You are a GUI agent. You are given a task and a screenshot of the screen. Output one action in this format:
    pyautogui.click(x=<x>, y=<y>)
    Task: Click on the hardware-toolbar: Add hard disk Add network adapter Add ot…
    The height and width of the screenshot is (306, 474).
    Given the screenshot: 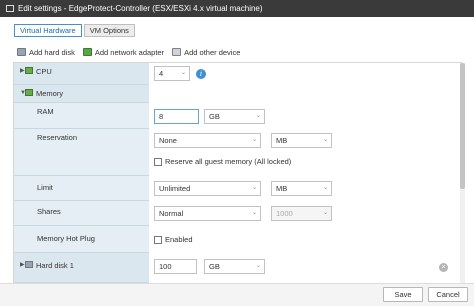 What is the action you would take?
    pyautogui.click(x=132, y=52)
    